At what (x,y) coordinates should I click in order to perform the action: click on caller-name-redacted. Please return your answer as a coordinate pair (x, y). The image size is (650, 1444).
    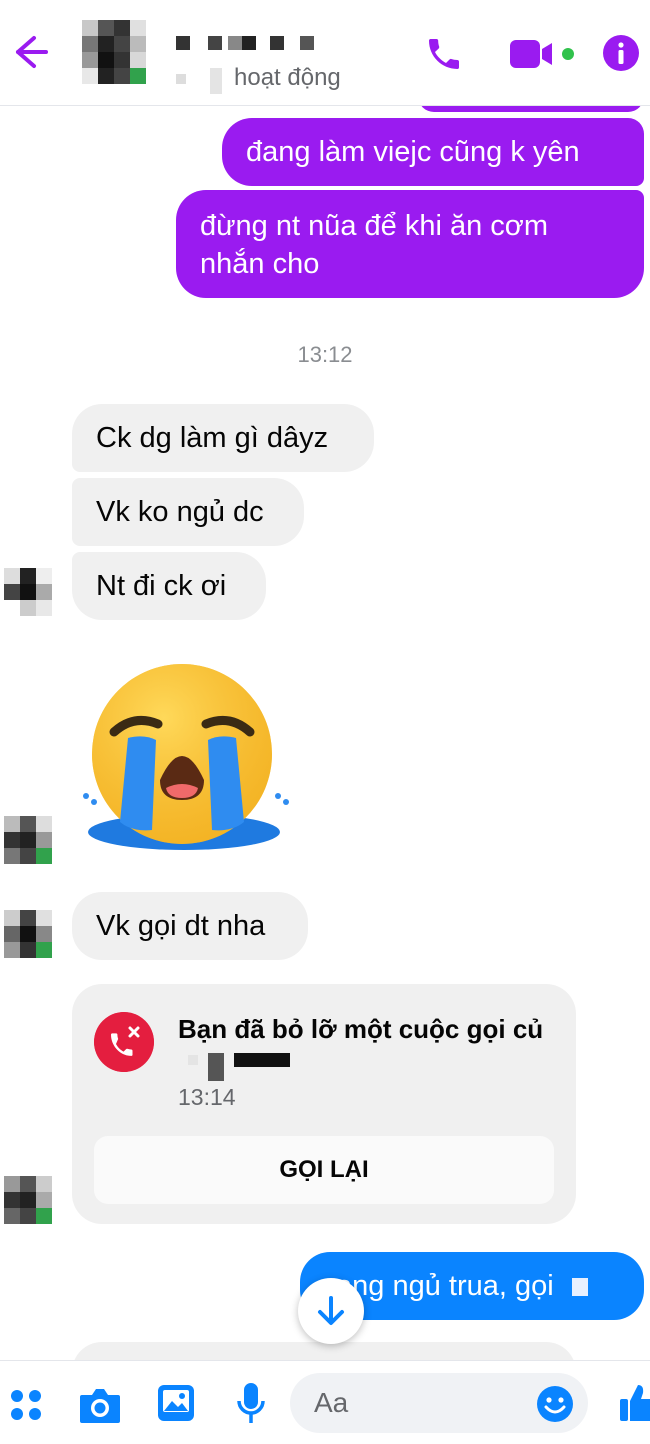
    Looking at the image, I should click on (243, 1067).